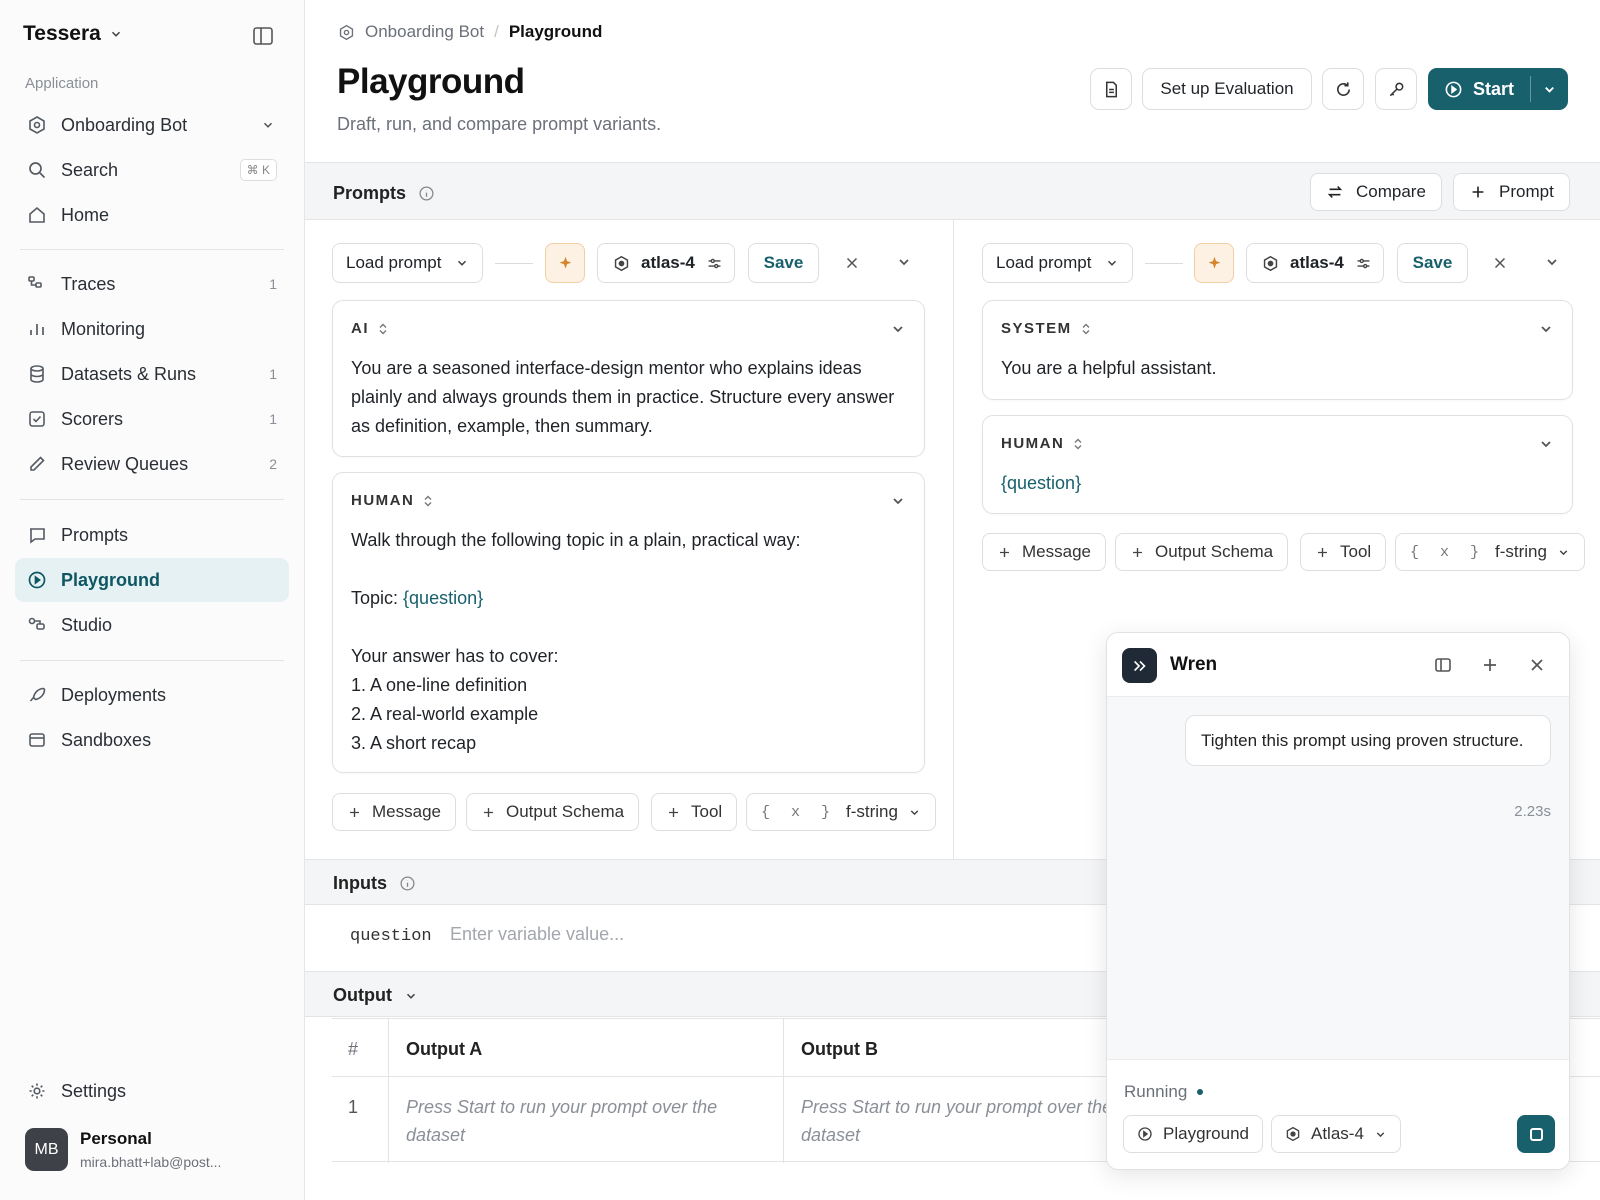 This screenshot has height=1200, width=1600. I want to click on start-button: Start, so click(1479, 89).